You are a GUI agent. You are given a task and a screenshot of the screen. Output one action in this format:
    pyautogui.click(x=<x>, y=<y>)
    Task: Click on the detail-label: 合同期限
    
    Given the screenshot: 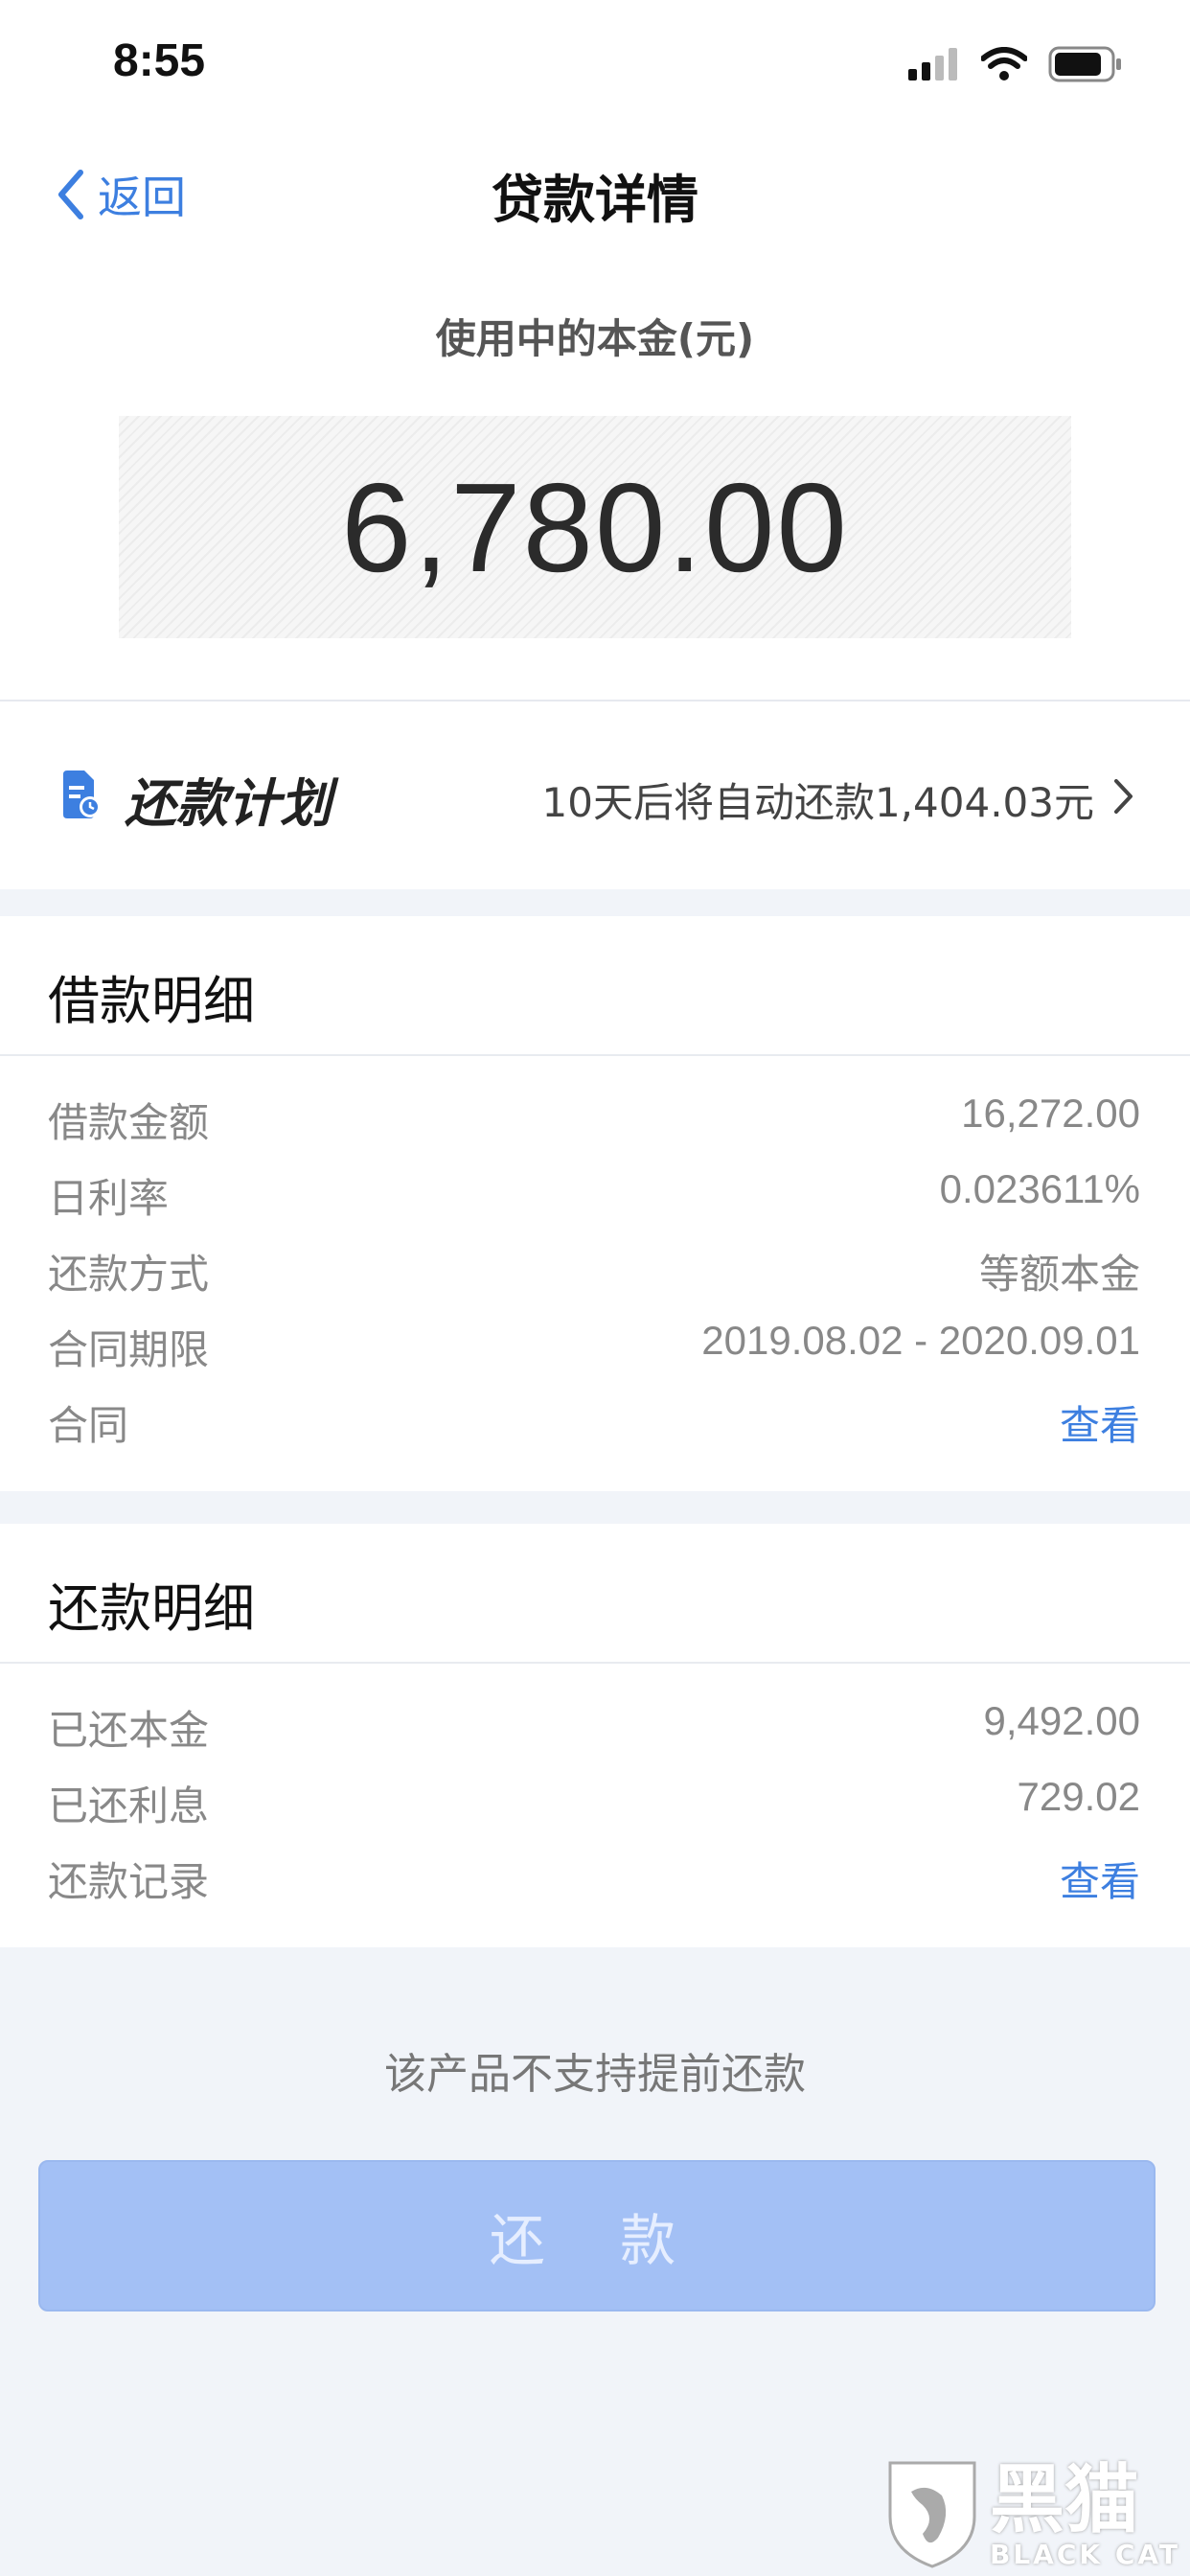 What is the action you would take?
    pyautogui.click(x=129, y=1349)
    